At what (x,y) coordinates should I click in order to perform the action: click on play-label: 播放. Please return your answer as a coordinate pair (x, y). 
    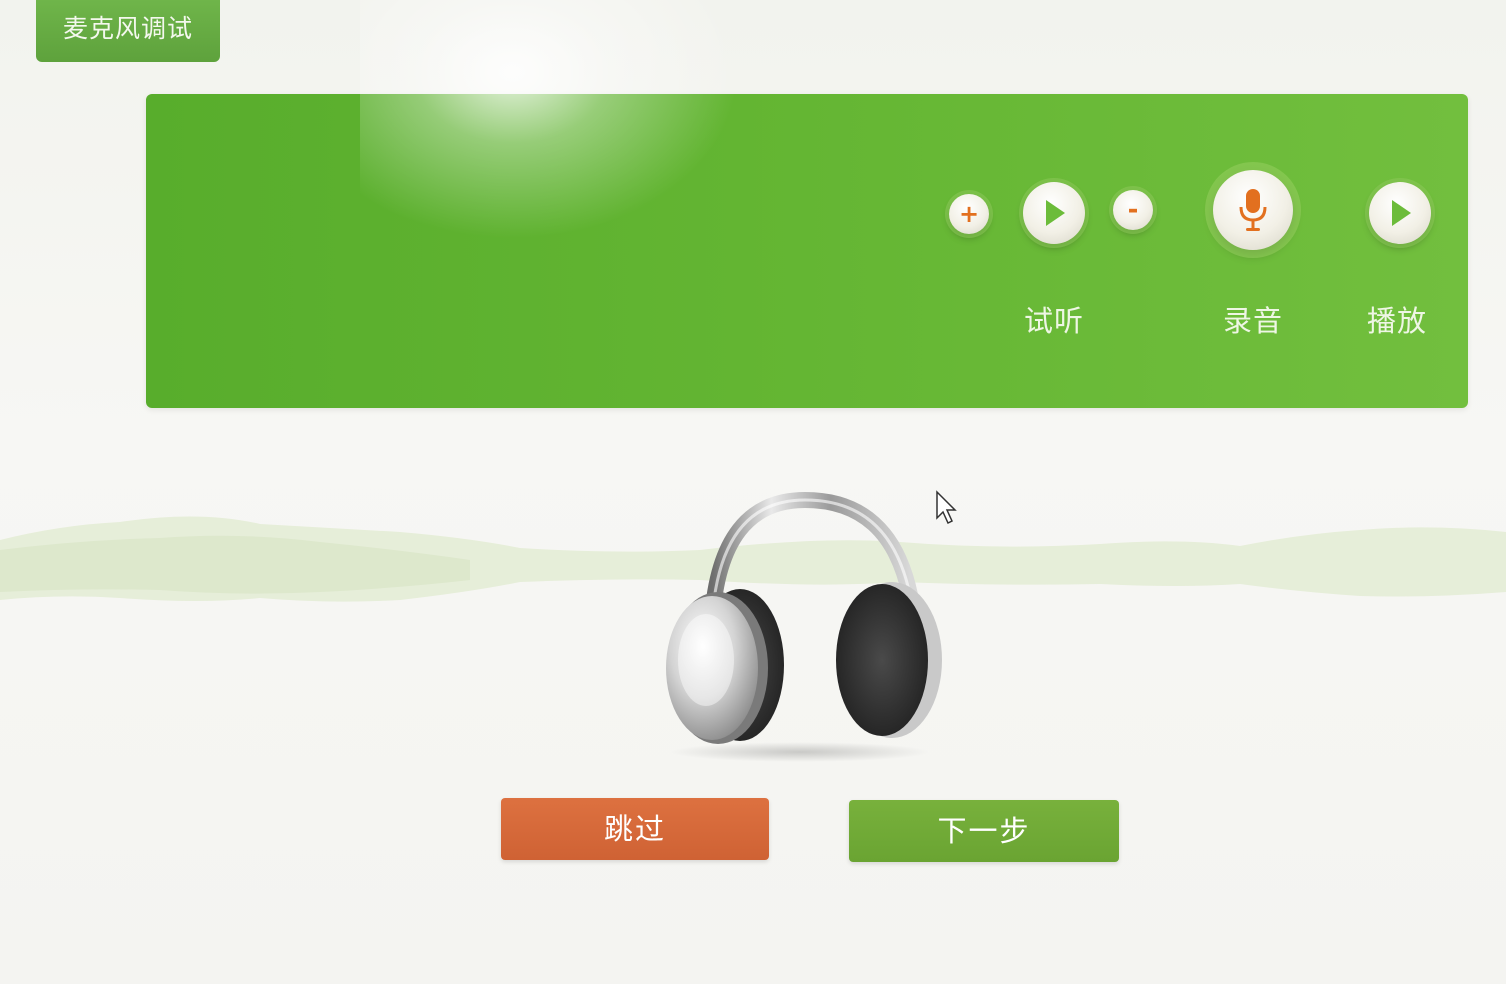
    Looking at the image, I should click on (1396, 321).